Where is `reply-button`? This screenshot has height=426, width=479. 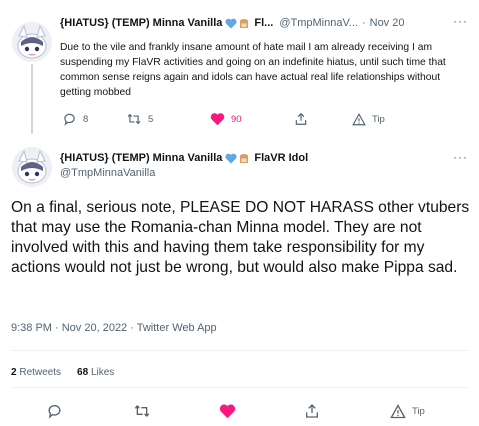
reply-button is located at coordinates (89, 411).